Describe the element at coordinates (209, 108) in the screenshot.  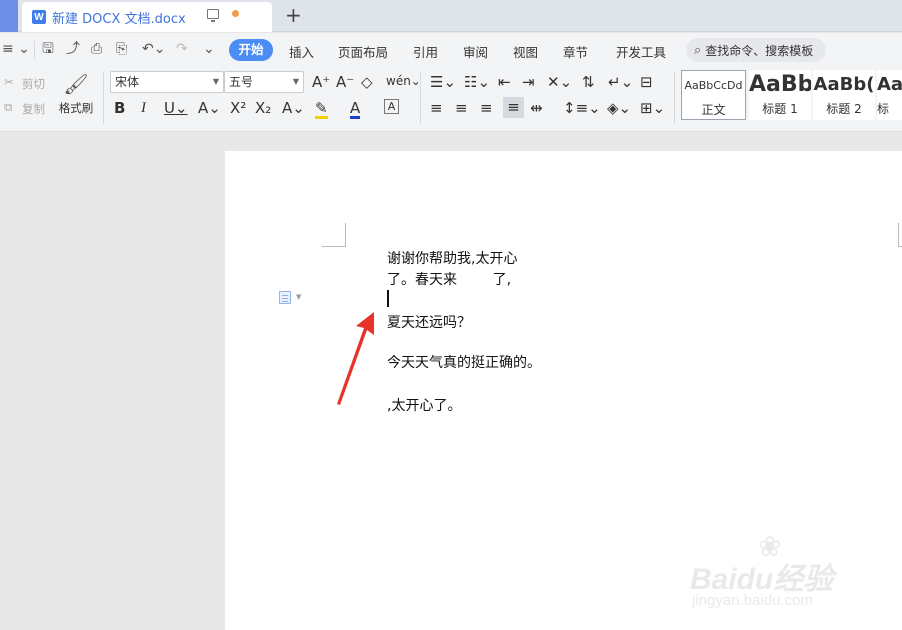
I see `strikethrough-icon: A⌄` at that location.